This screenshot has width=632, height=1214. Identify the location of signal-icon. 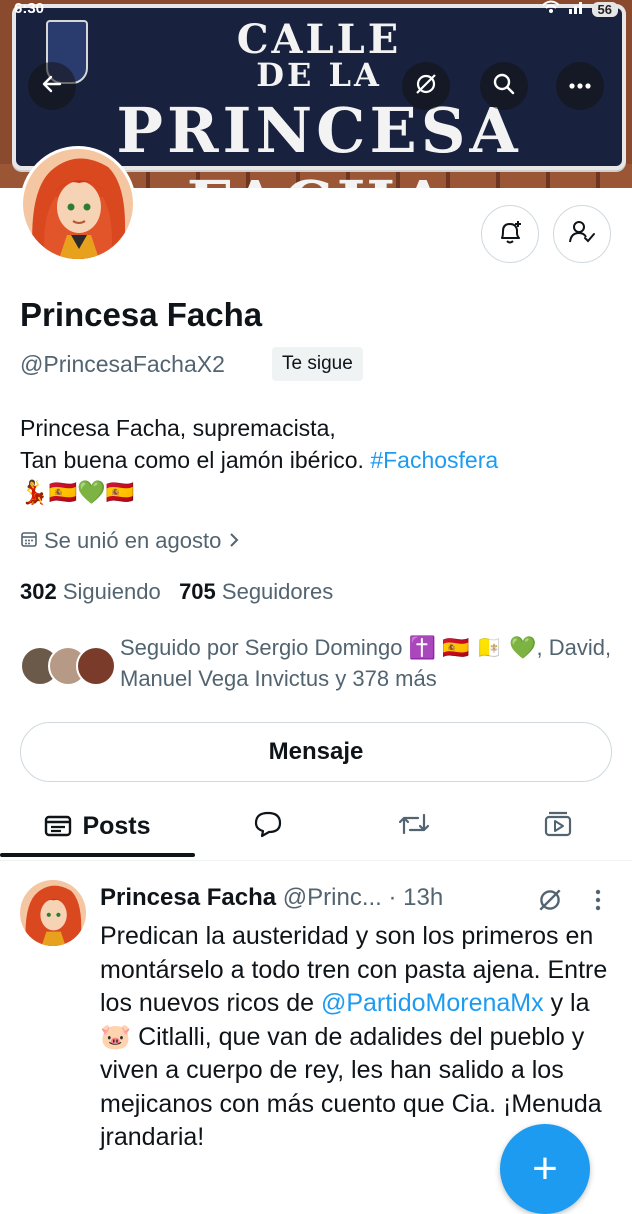
(576, 9).